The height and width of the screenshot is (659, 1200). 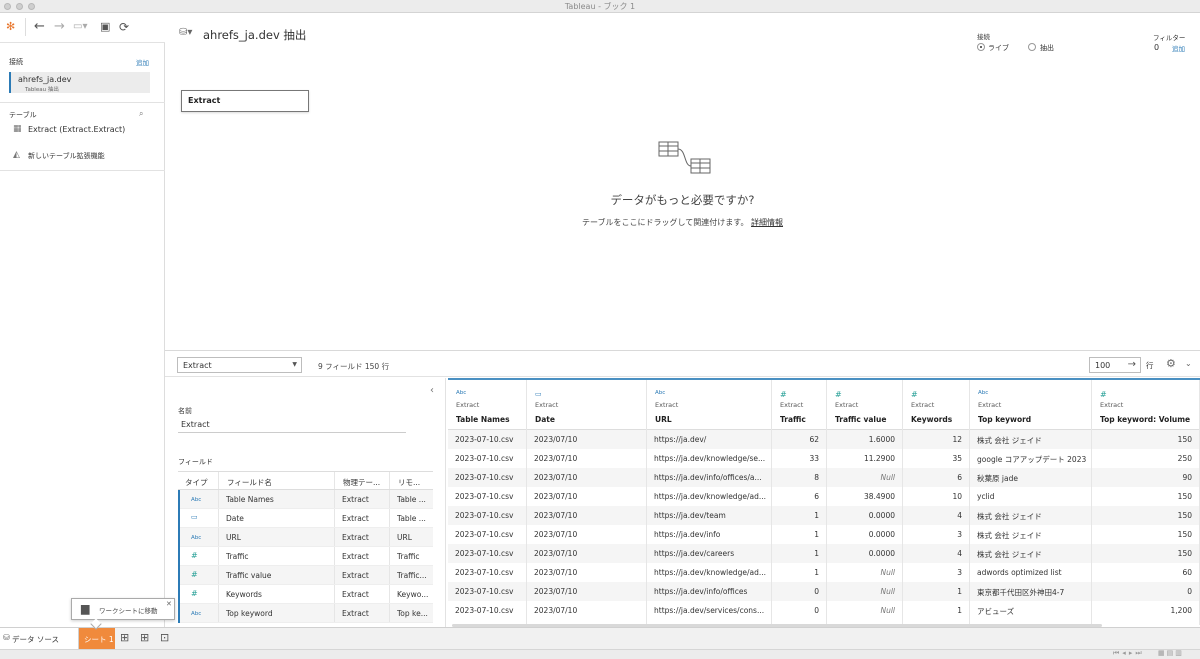 What do you see at coordinates (124, 637) in the screenshot?
I see `new-worksheet-icon: ⊞` at bounding box center [124, 637].